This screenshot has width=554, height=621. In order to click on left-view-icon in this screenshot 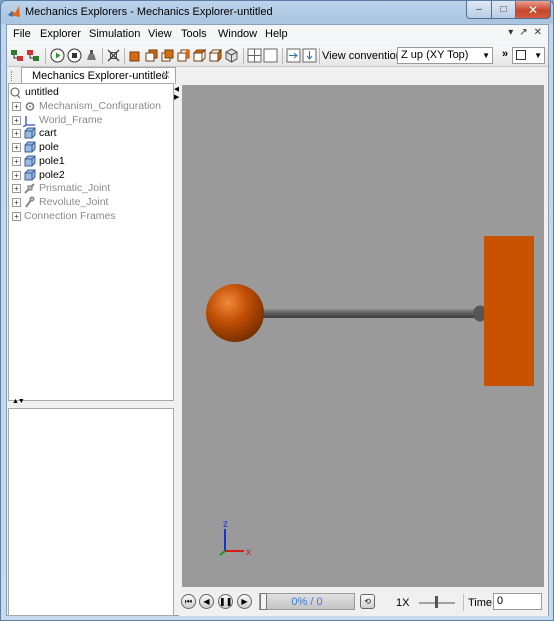, I will do `click(167, 55)`.